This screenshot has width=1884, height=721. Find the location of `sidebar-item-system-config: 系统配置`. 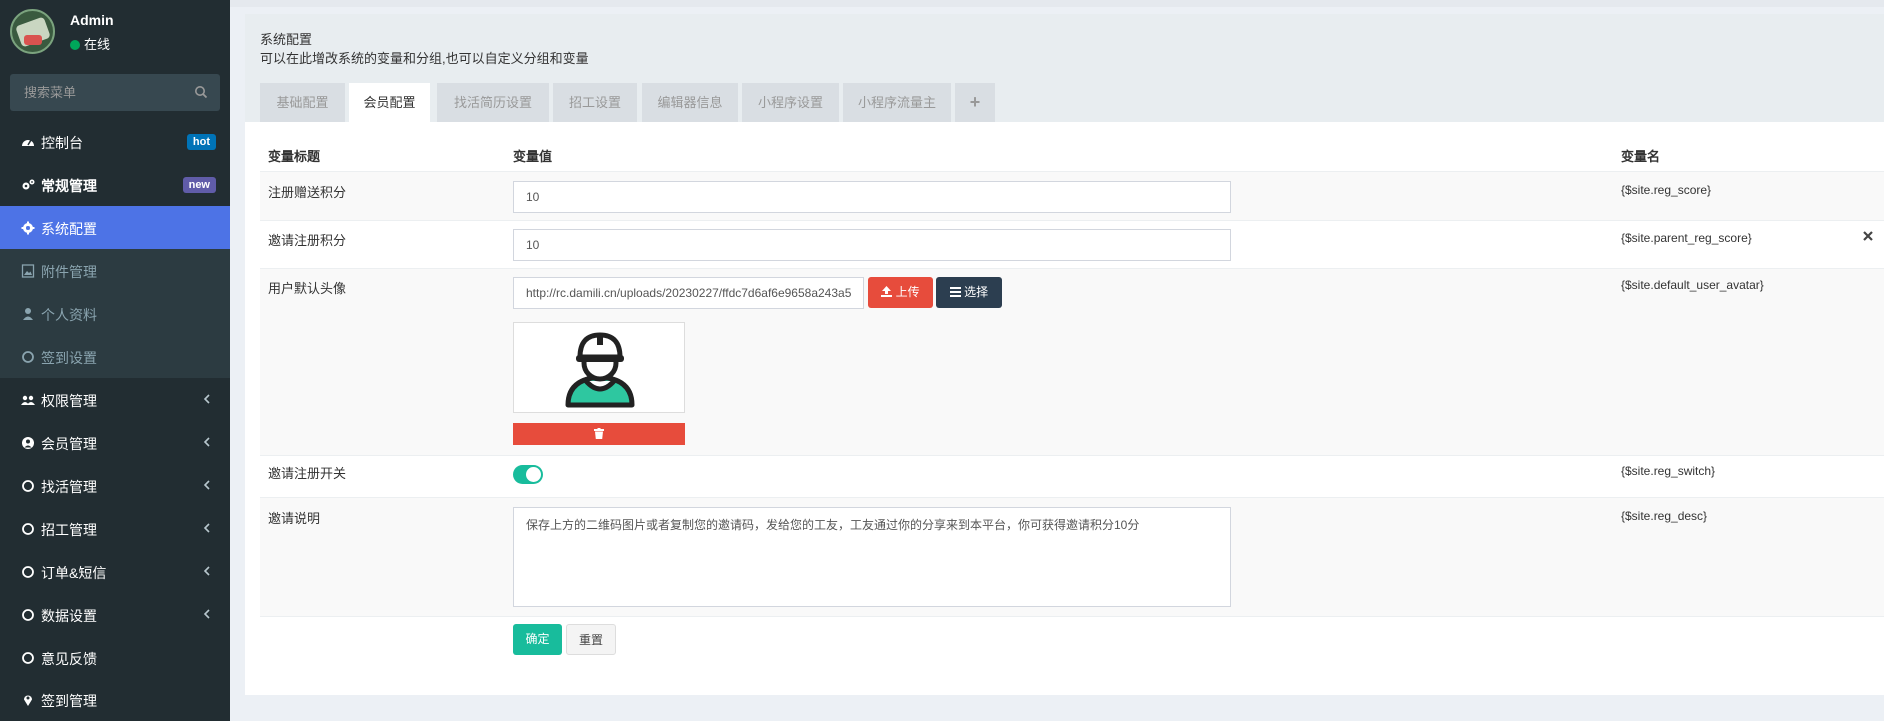

sidebar-item-system-config: 系统配置 is located at coordinates (115, 227).